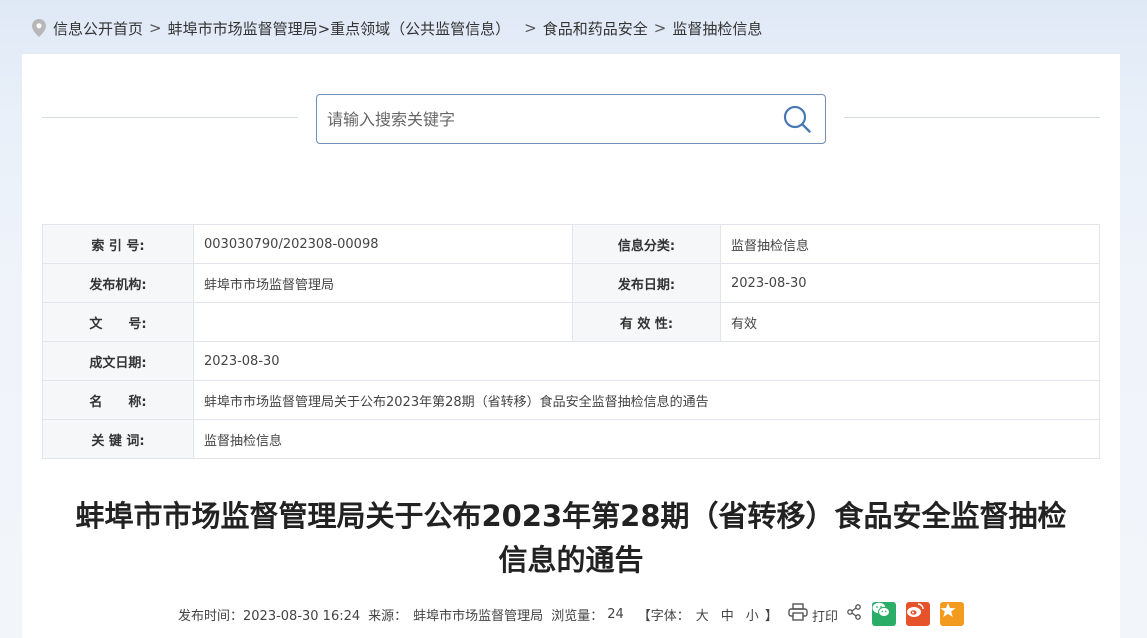 The height and width of the screenshot is (638, 1147). I want to click on publish-time: 发布时间：2023-08-30 16:24, so click(269, 616).